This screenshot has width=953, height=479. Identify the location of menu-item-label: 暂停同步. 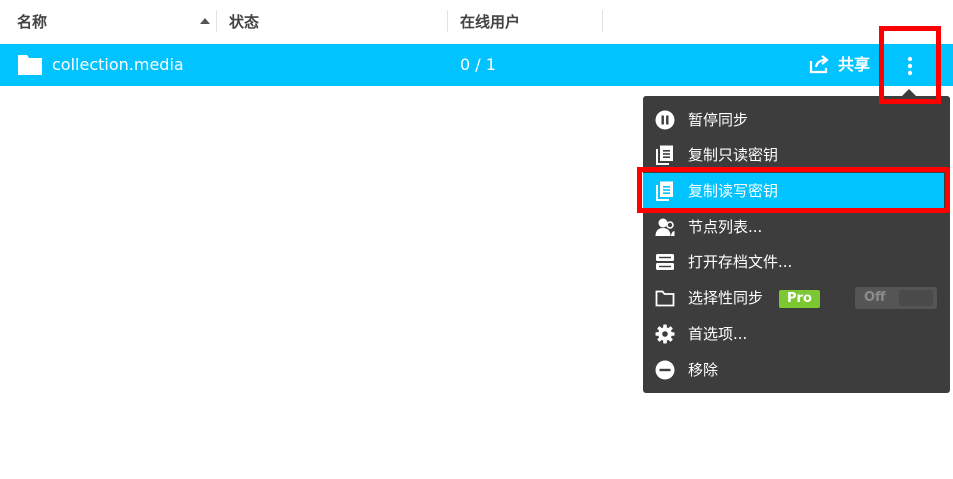
(718, 120).